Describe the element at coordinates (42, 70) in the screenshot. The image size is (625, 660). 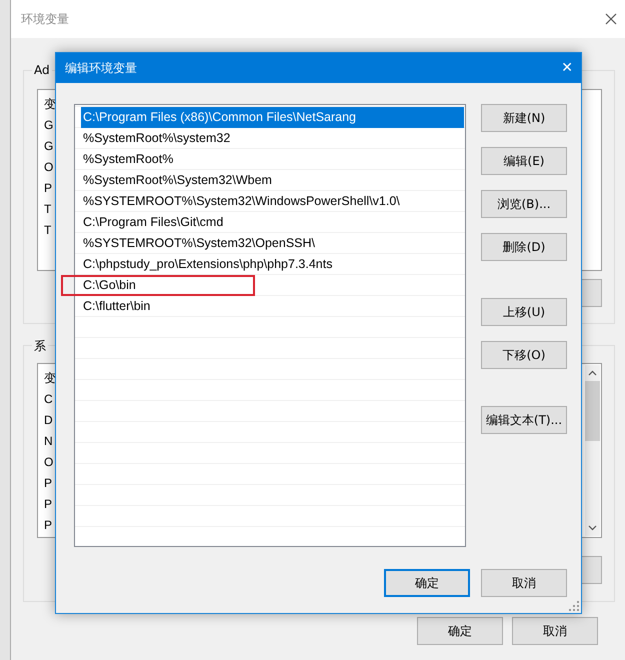
I see `group-label: Ad` at that location.